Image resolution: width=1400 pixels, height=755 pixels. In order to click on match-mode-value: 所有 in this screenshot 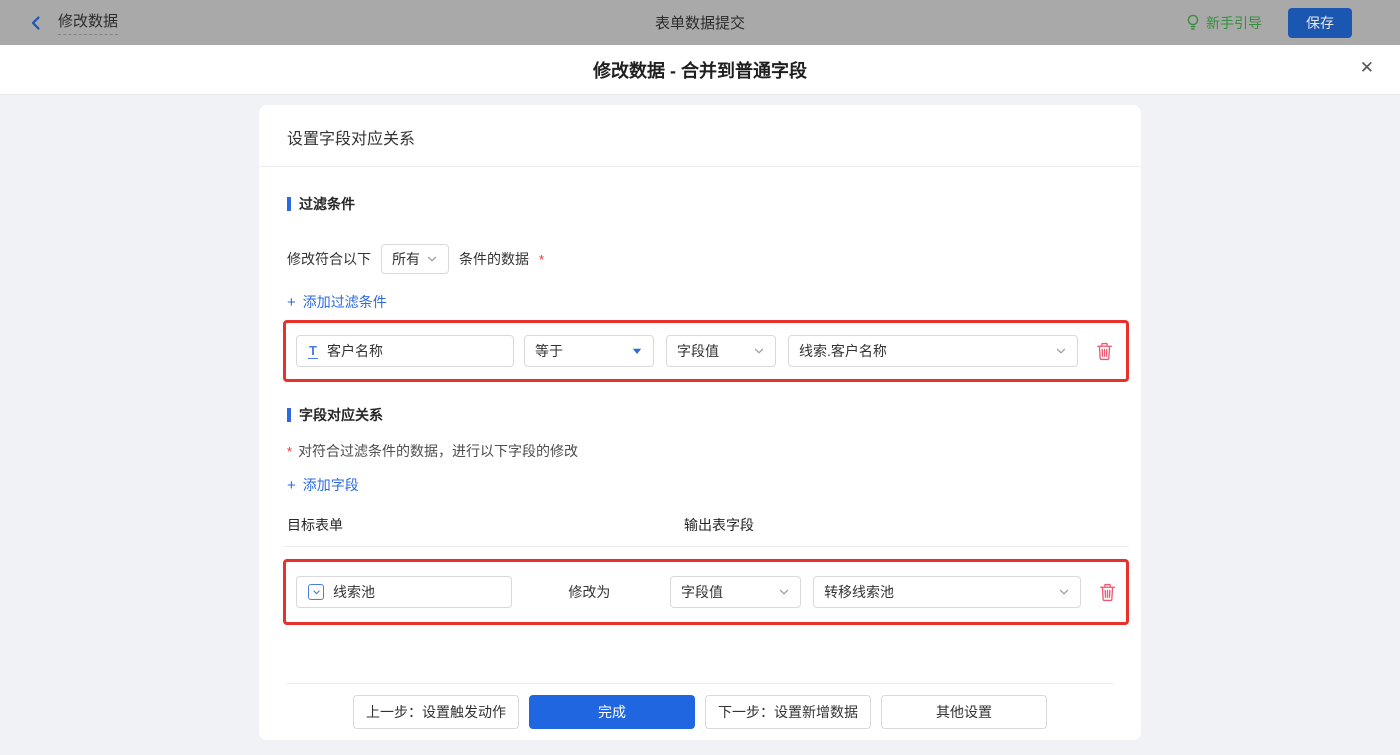, I will do `click(406, 259)`.